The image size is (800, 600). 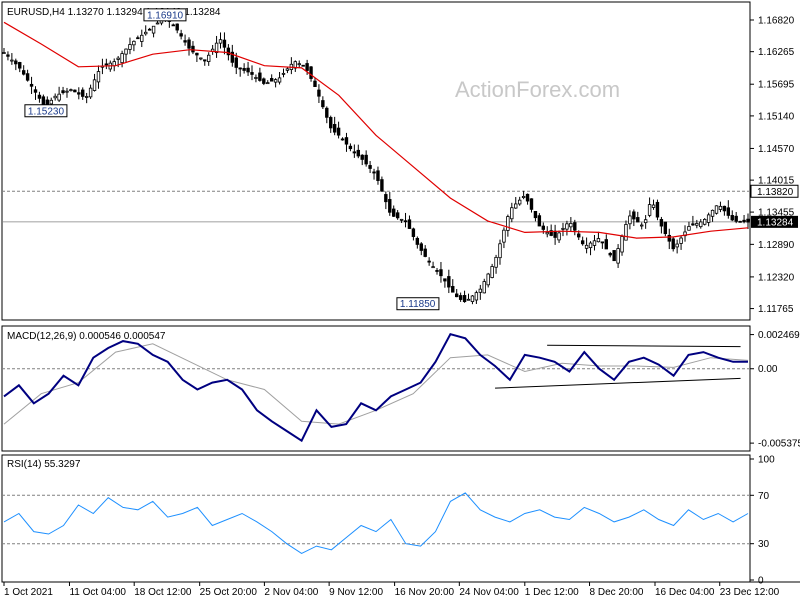 What do you see at coordinates (552, 592) in the screenshot?
I see `x-axis-label: 1 Dec 12:00` at bounding box center [552, 592].